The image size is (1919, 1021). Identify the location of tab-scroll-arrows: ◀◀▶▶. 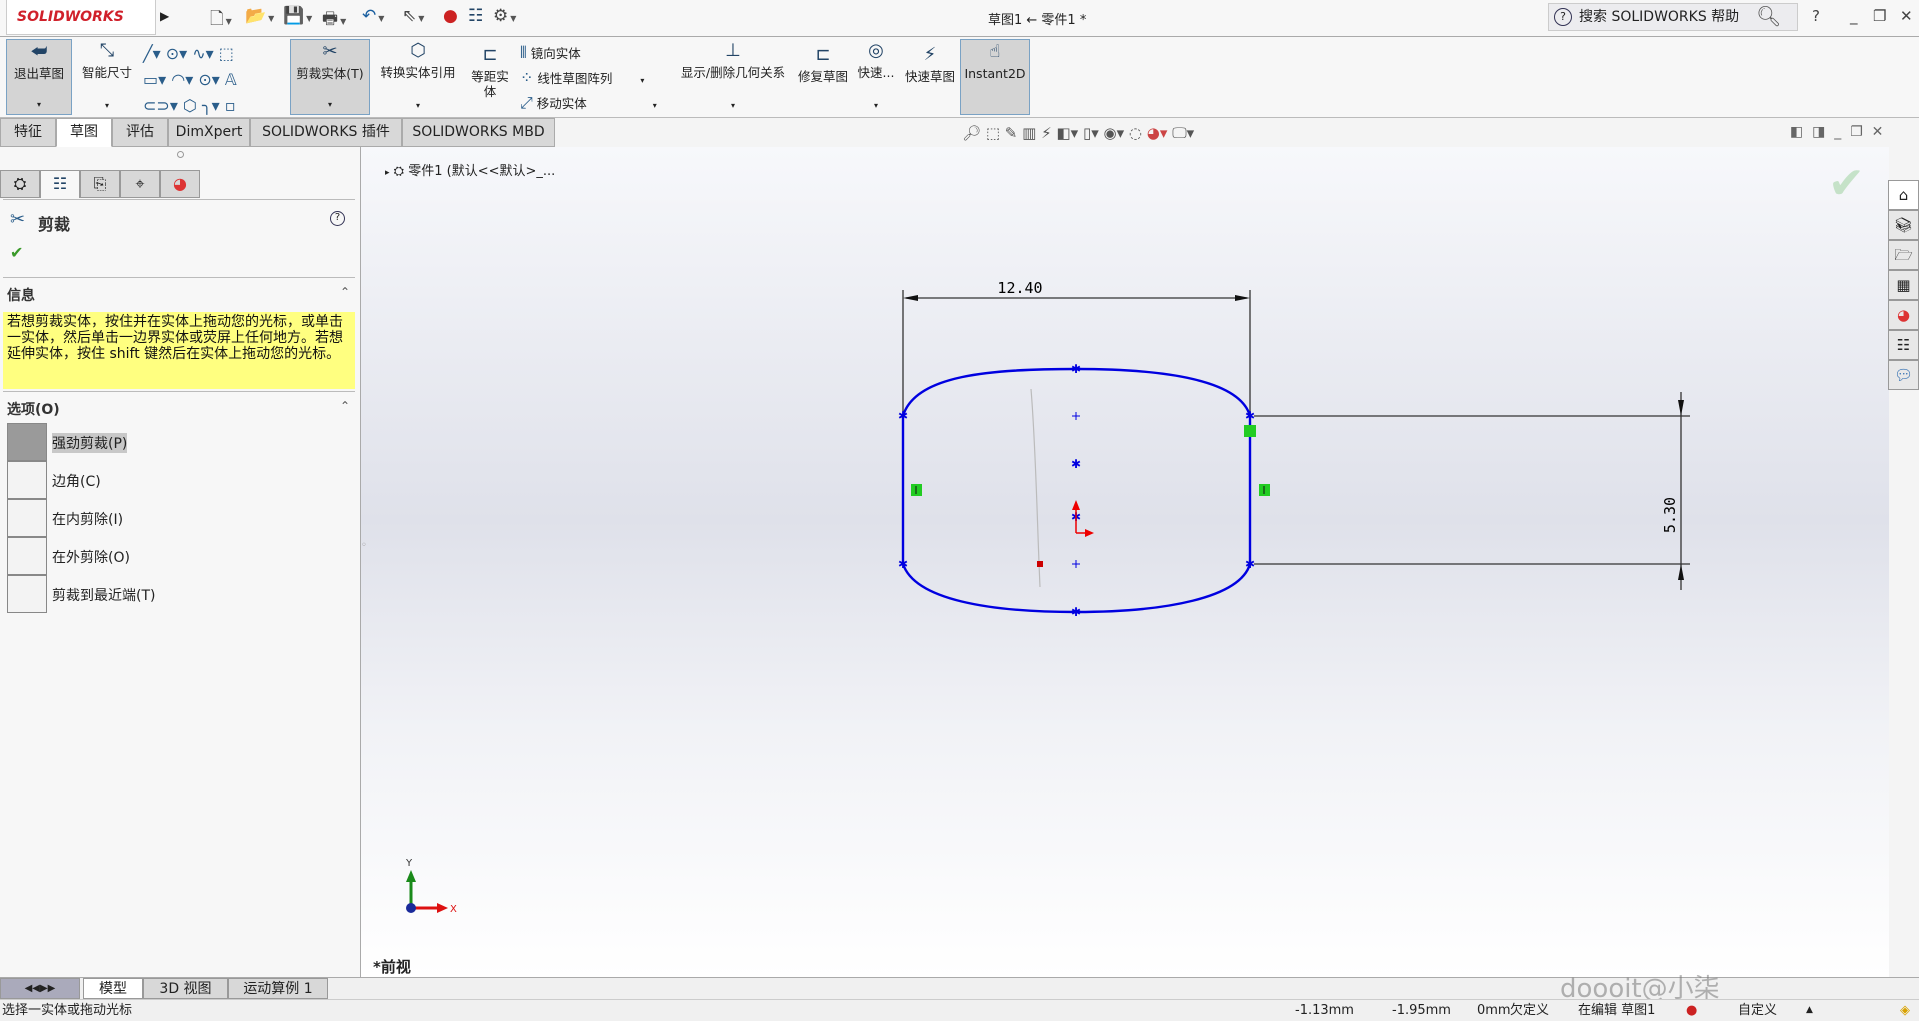
(40, 988).